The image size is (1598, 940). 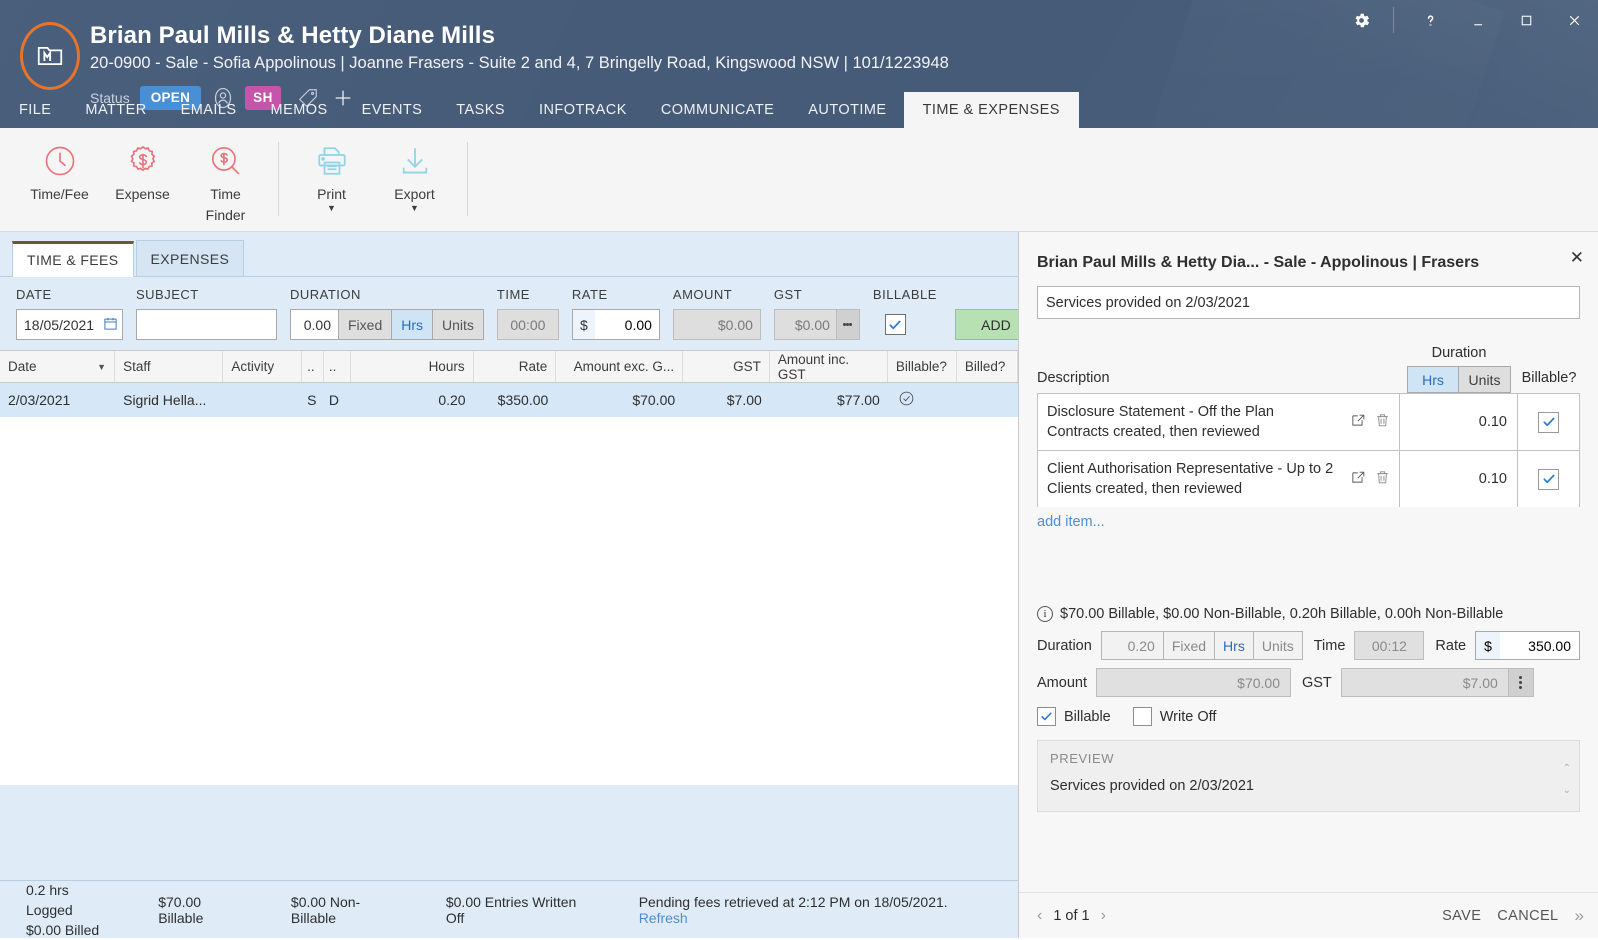 I want to click on minimize-button, so click(x=1478, y=20).